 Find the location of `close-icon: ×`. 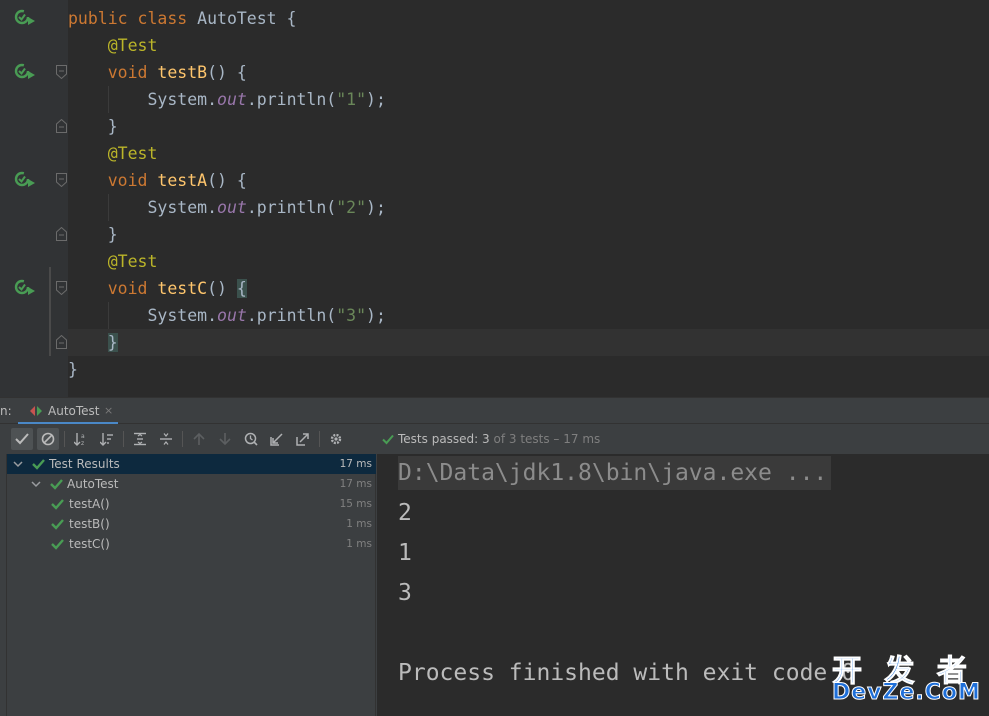

close-icon: × is located at coordinates (108, 411).